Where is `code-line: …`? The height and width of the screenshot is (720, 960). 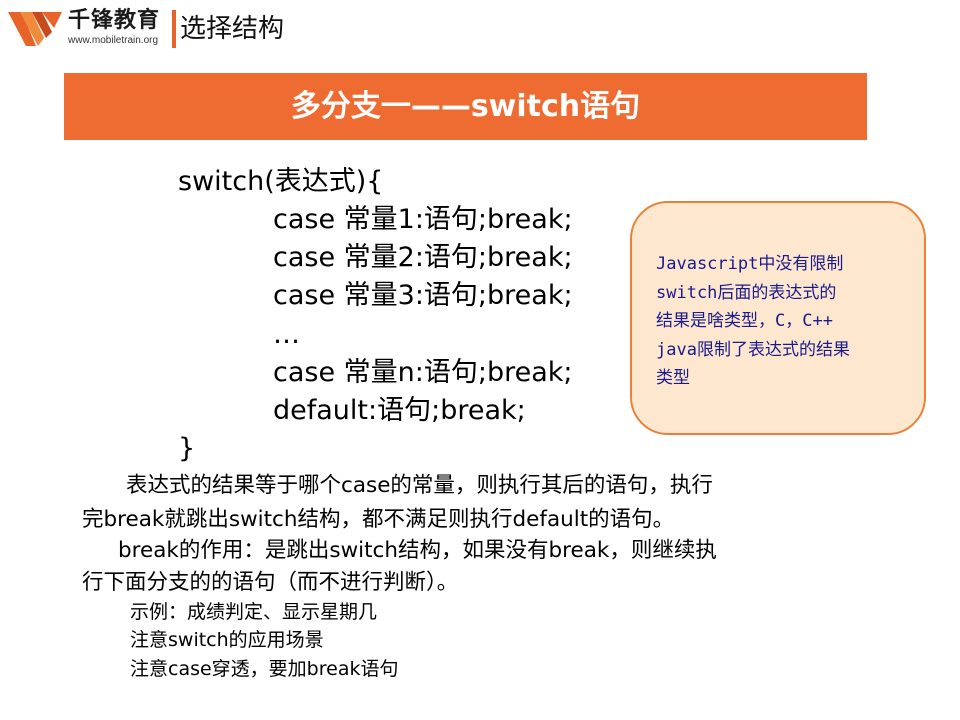 code-line: … is located at coordinates (286, 334).